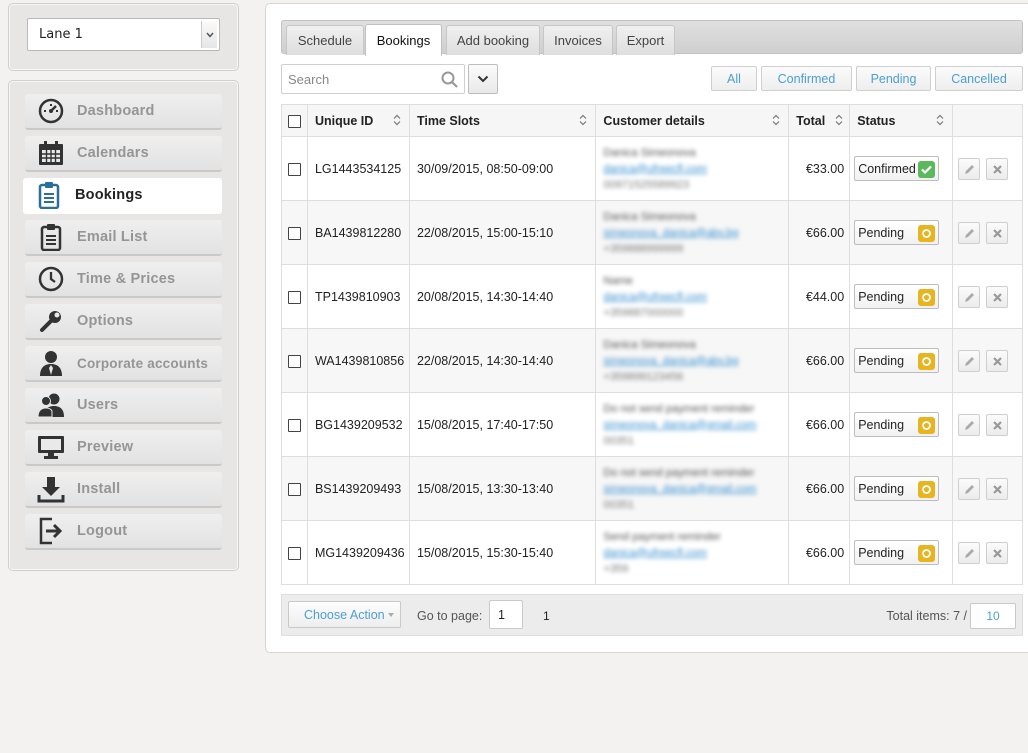 The height and width of the screenshot is (753, 1028). I want to click on sidebar-item-preview: Preview, so click(123, 448).